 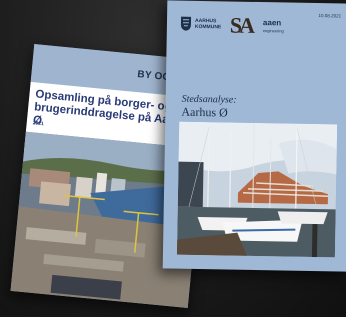 I want to click on aaen-logo-subtitle: engineering, so click(x=273, y=31).